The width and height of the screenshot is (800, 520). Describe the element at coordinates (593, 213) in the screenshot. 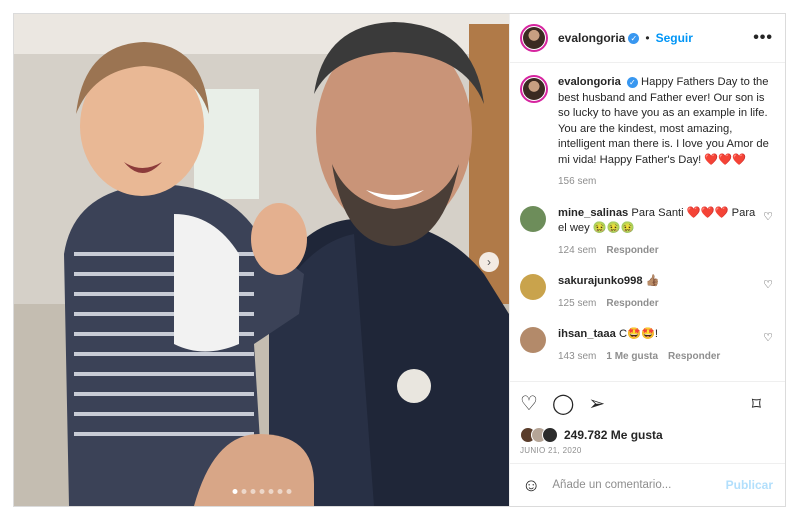

I see `commenter-username: mine_salinas` at that location.